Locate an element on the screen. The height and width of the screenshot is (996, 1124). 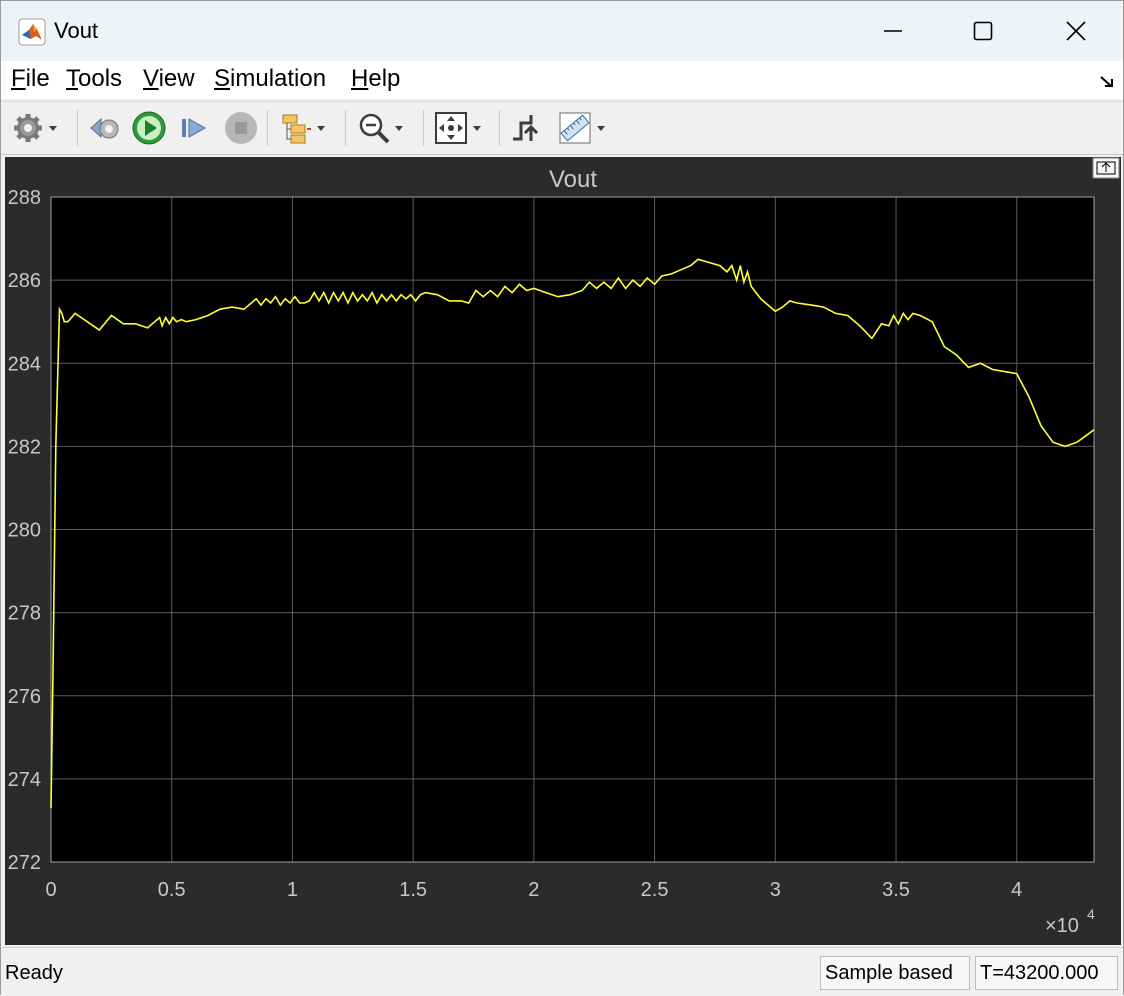
step-back-icon is located at coordinates (104, 128).